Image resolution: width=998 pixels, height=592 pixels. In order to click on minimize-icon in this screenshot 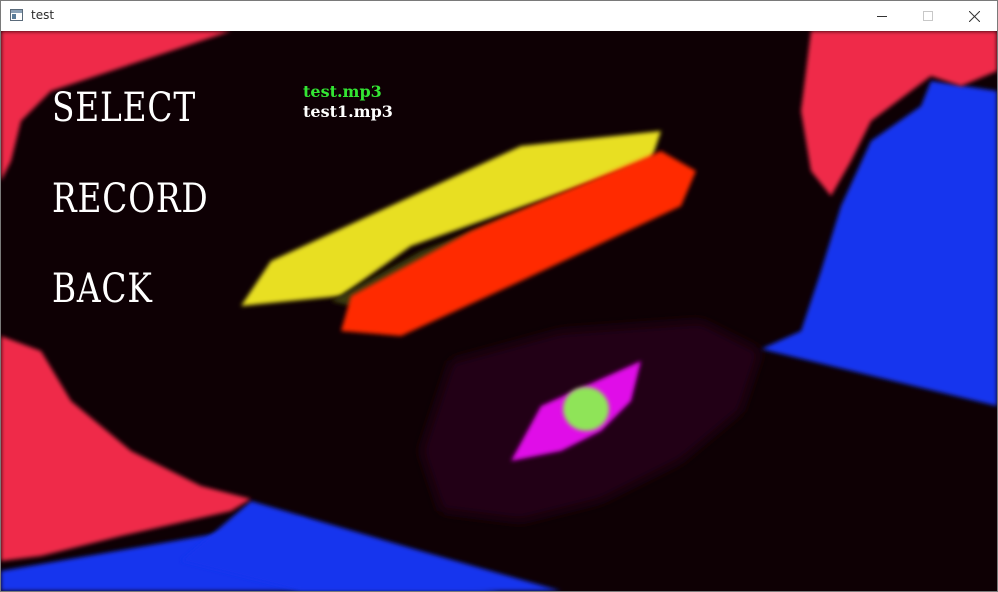, I will do `click(882, 16)`.